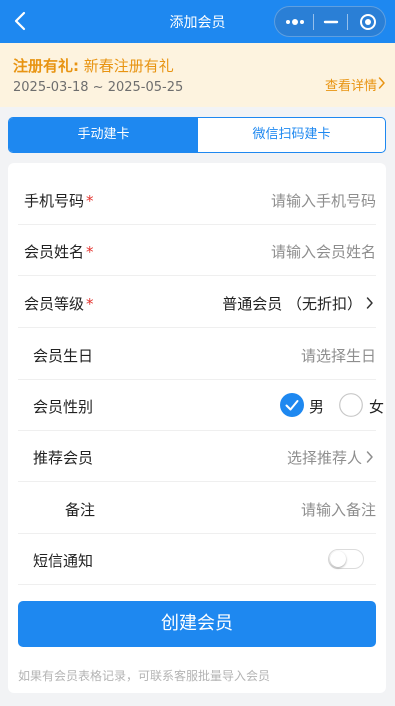 The width and height of the screenshot is (395, 706). I want to click on mini-program-capsule, so click(330, 21).